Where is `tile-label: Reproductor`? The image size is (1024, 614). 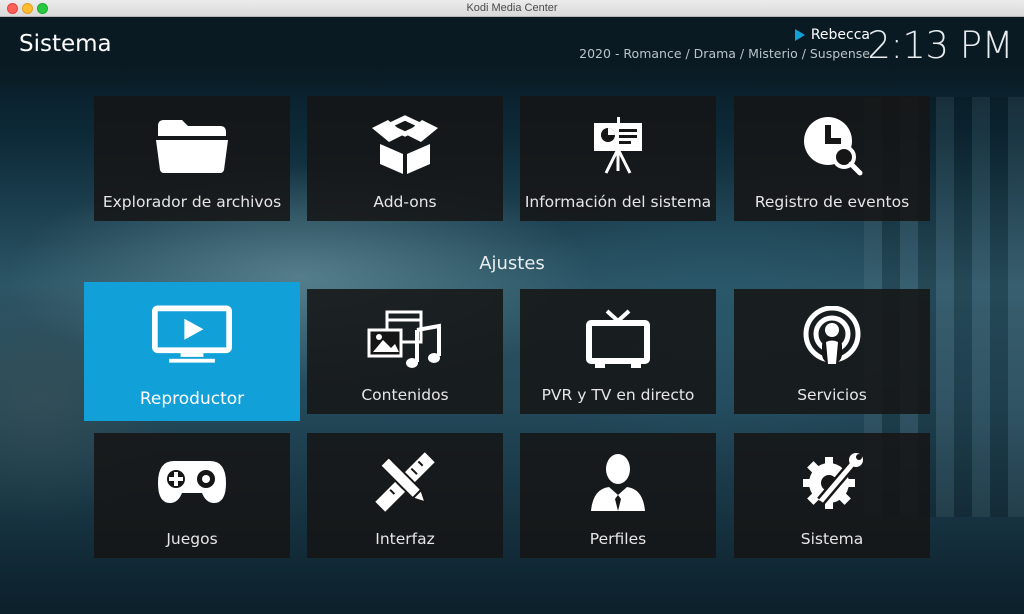 tile-label: Reproductor is located at coordinates (192, 399).